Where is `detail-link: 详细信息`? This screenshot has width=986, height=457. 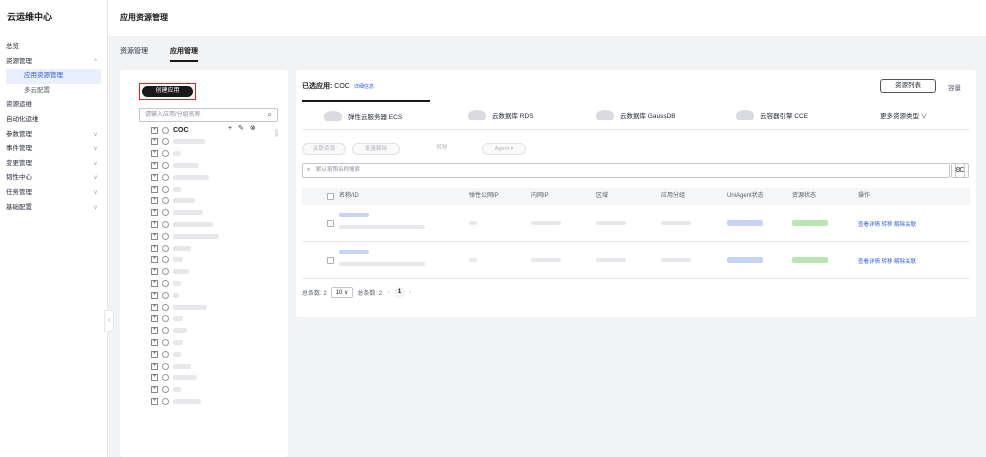 detail-link: 详细信息 is located at coordinates (364, 87).